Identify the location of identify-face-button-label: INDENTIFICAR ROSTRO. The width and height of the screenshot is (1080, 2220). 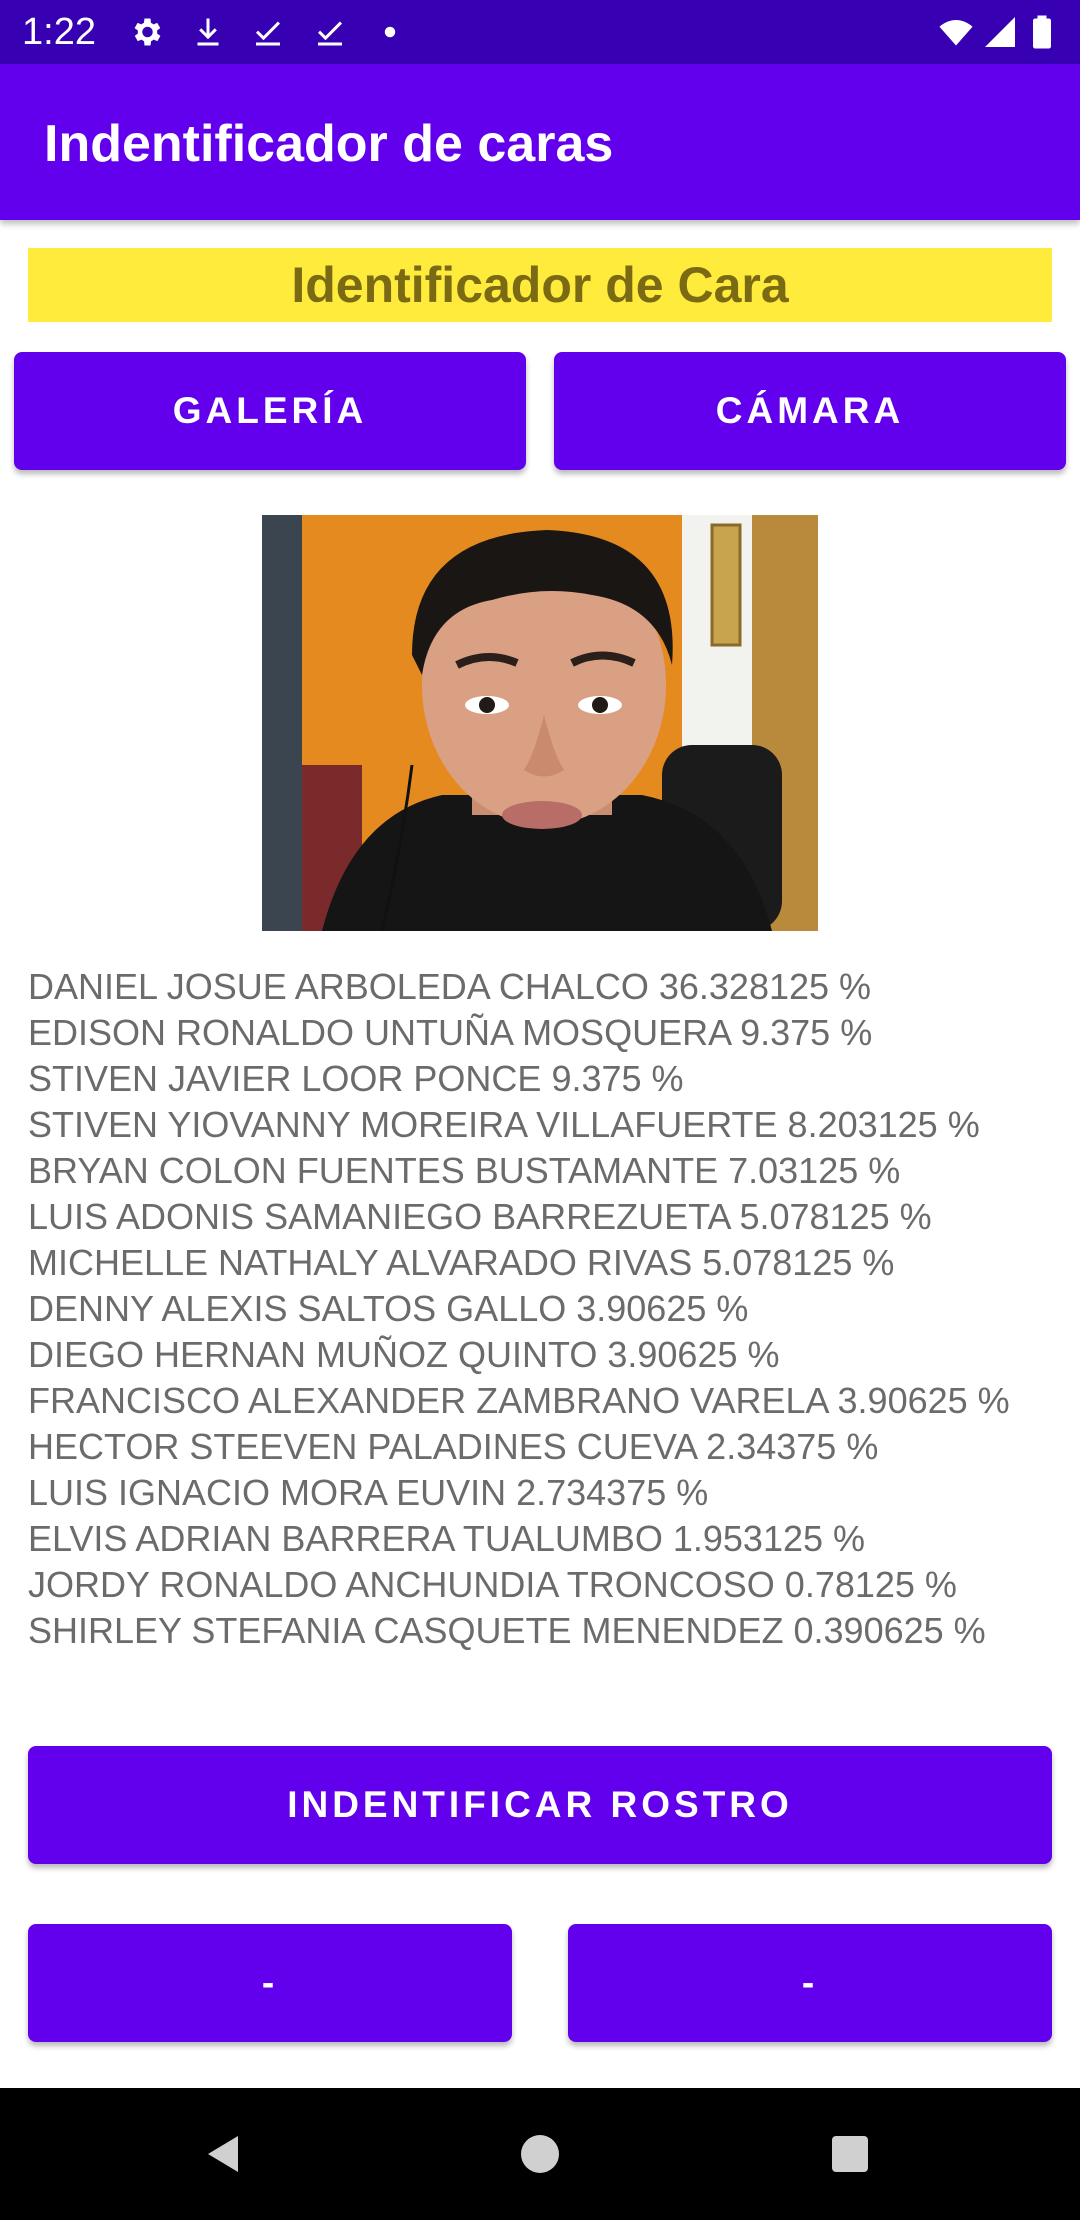
(540, 1804).